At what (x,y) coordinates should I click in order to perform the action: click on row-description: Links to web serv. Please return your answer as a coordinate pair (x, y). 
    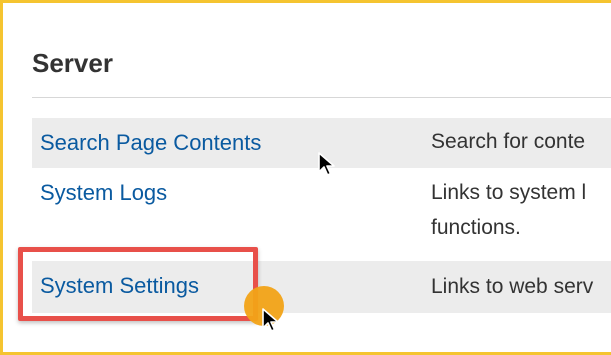
    Looking at the image, I should click on (512, 286).